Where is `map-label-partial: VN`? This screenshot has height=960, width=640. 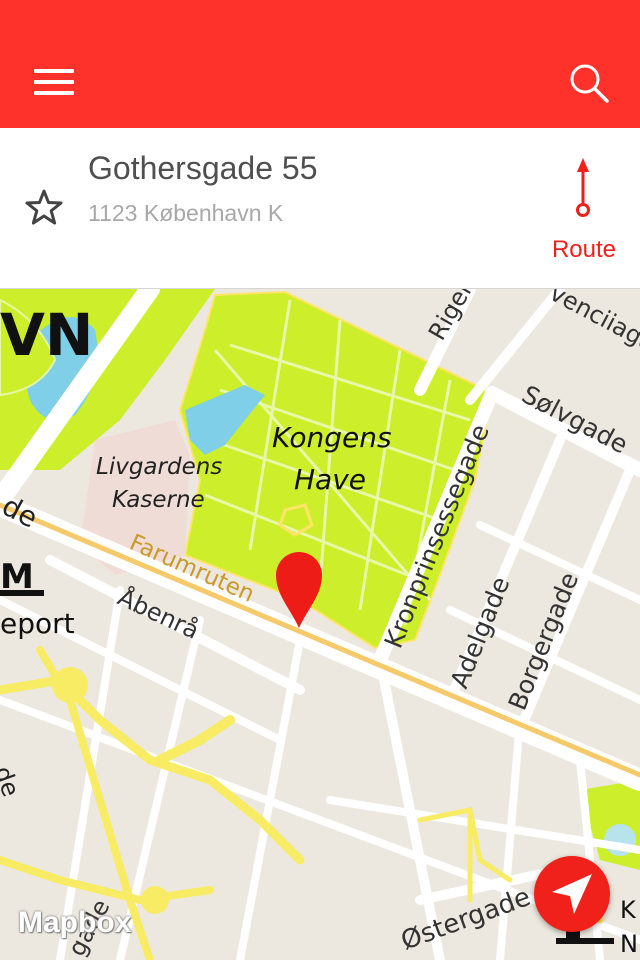
map-label-partial: VN is located at coordinates (46, 335).